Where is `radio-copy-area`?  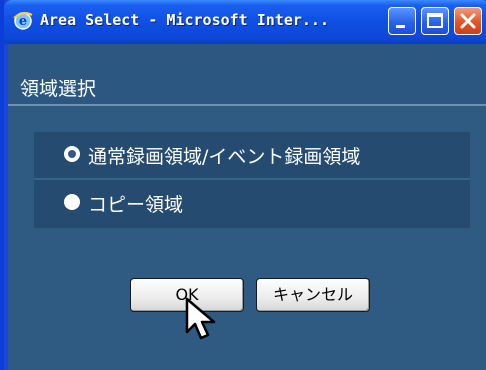
radio-copy-area is located at coordinates (72, 202).